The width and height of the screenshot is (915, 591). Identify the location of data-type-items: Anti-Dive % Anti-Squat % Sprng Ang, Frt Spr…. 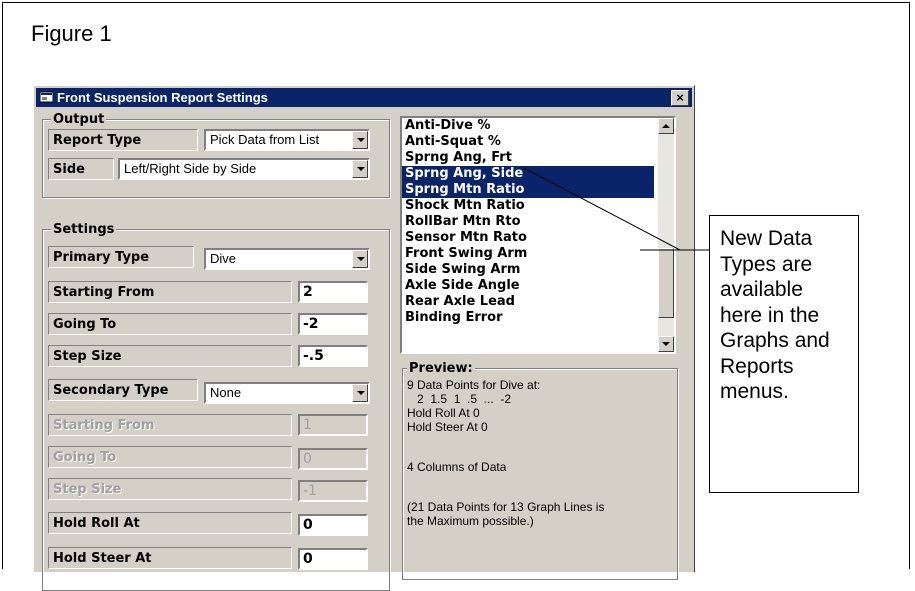
(538, 222).